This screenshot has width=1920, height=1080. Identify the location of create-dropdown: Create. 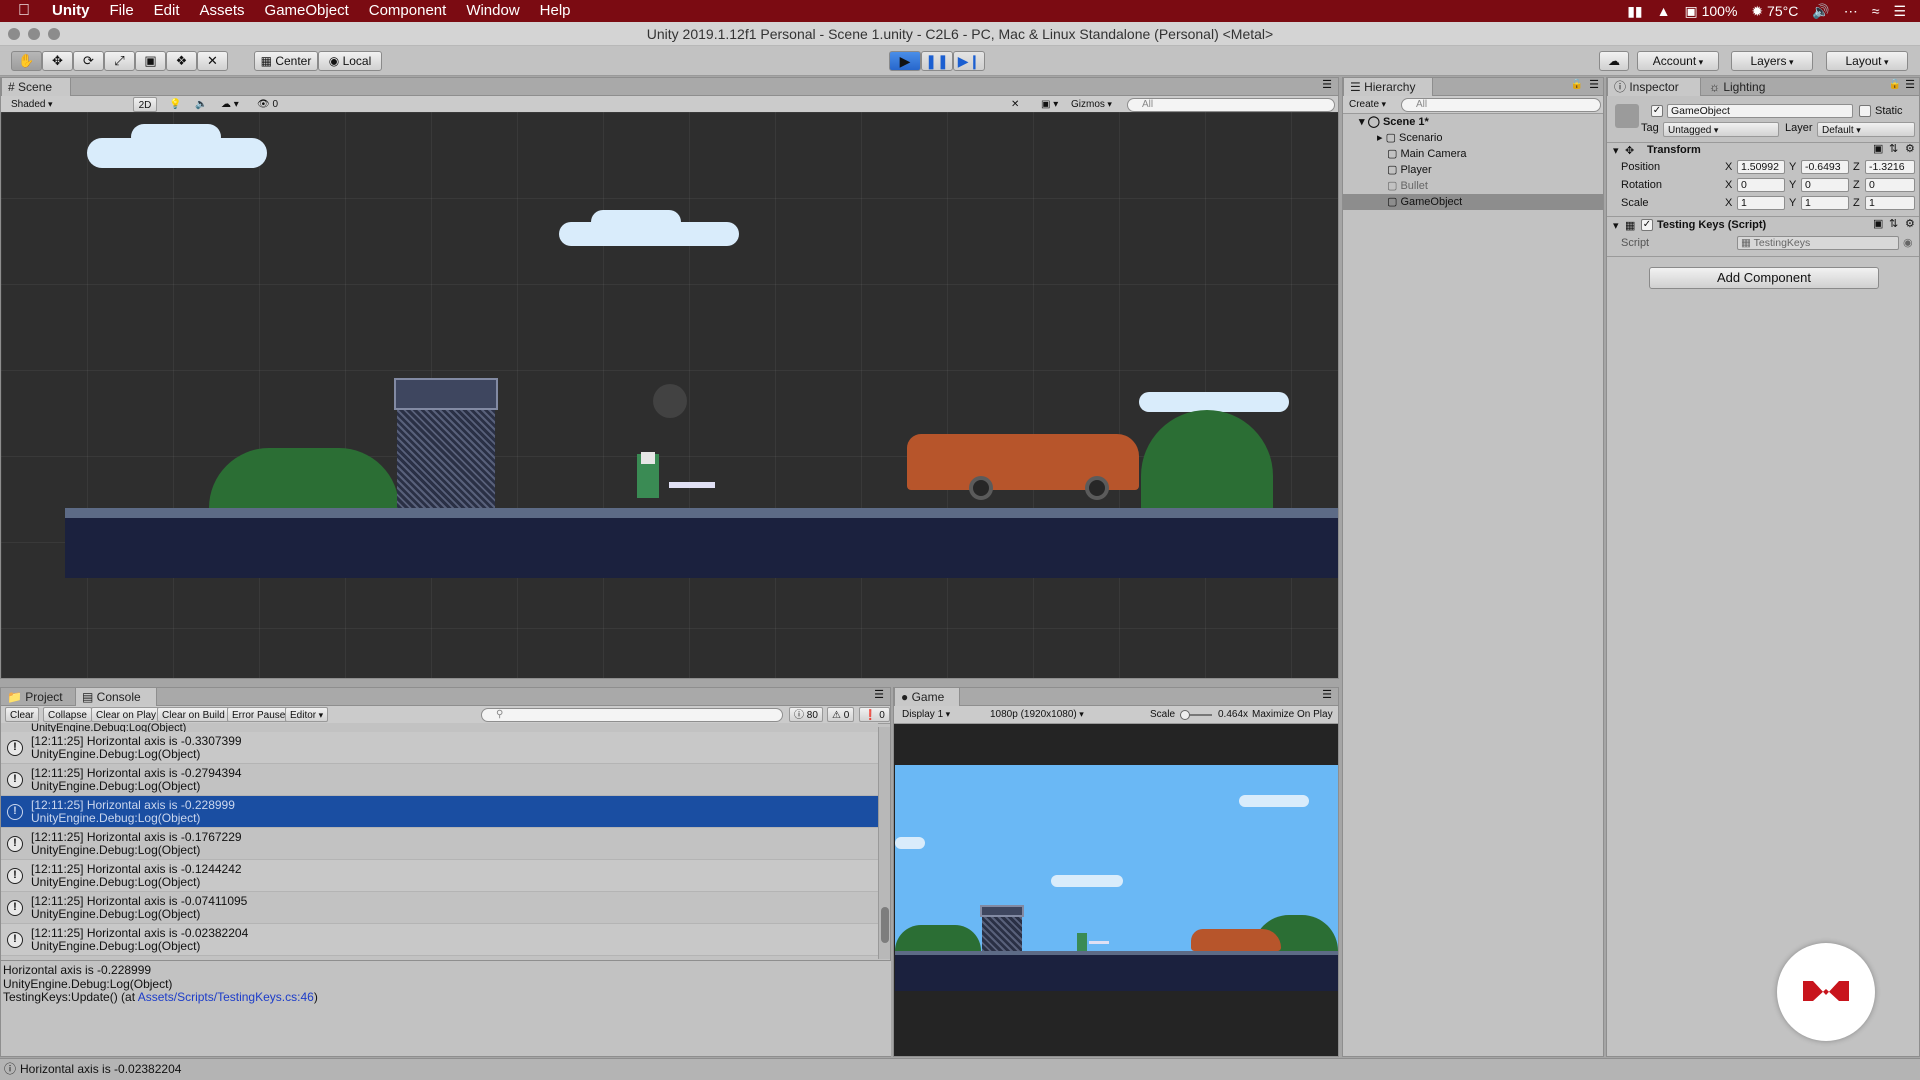
(1367, 104).